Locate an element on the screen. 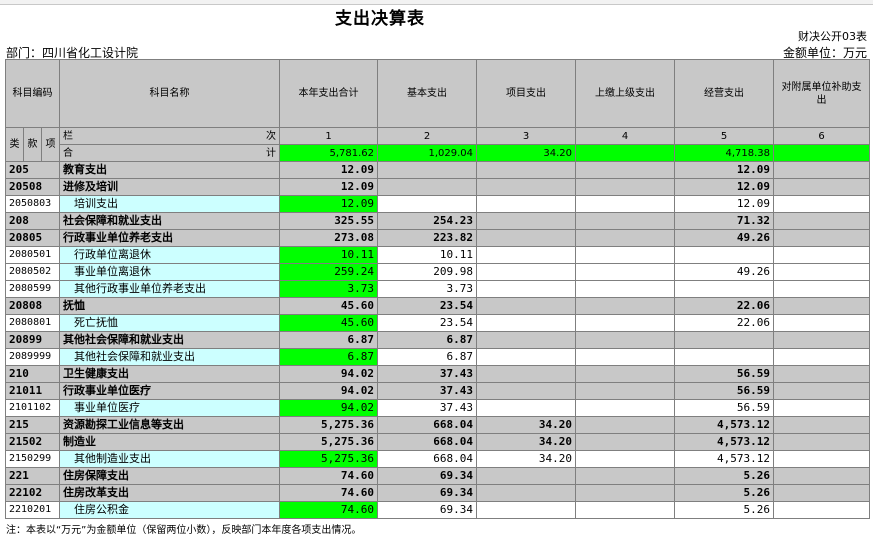 The width and height of the screenshot is (873, 538). amount-total-cell: 12.09 is located at coordinates (328, 204).